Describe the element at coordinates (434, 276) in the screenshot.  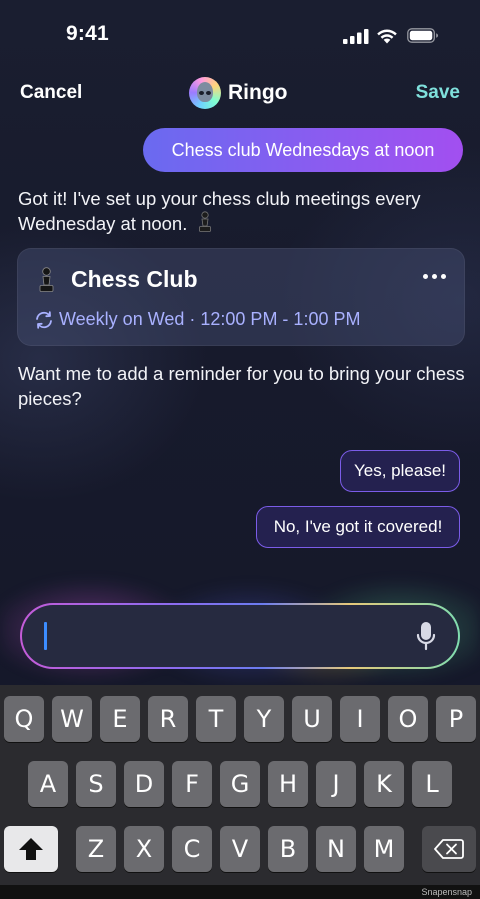
I see `more-options-icon` at that location.